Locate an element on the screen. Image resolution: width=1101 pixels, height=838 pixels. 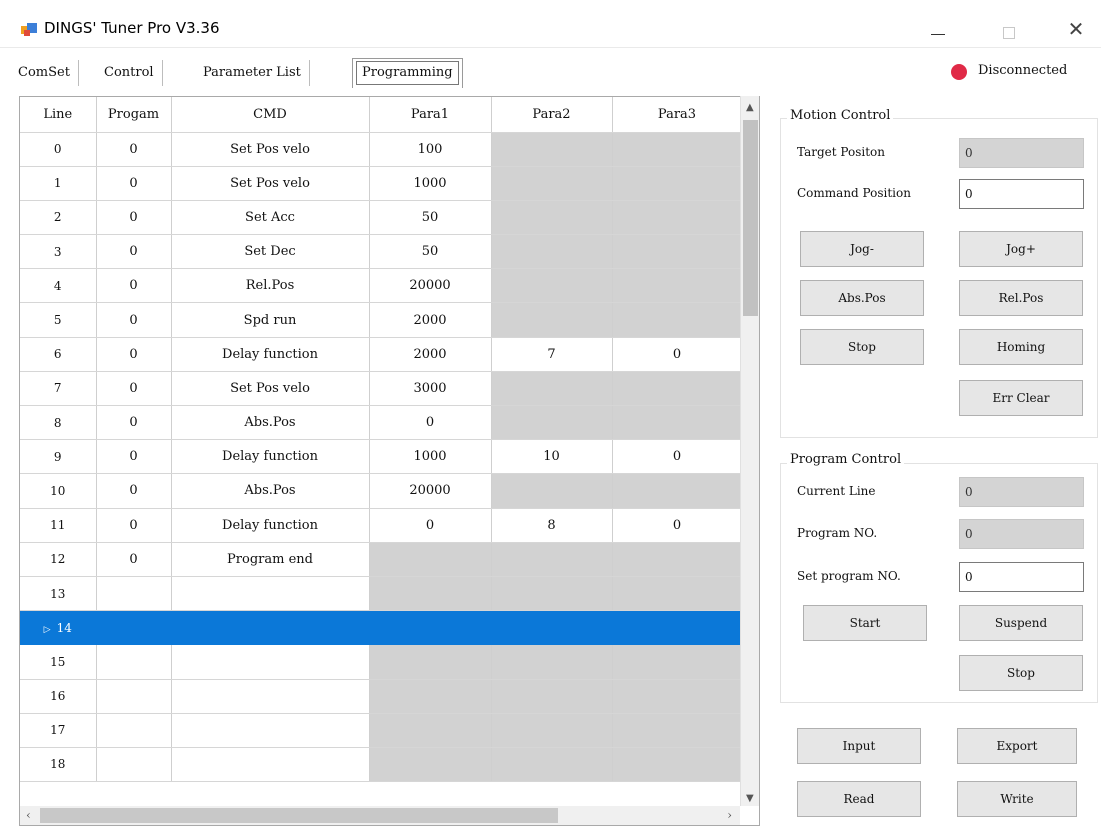
table-row: 9 0 Delay function 1000 10 0 is located at coordinates (381, 457).